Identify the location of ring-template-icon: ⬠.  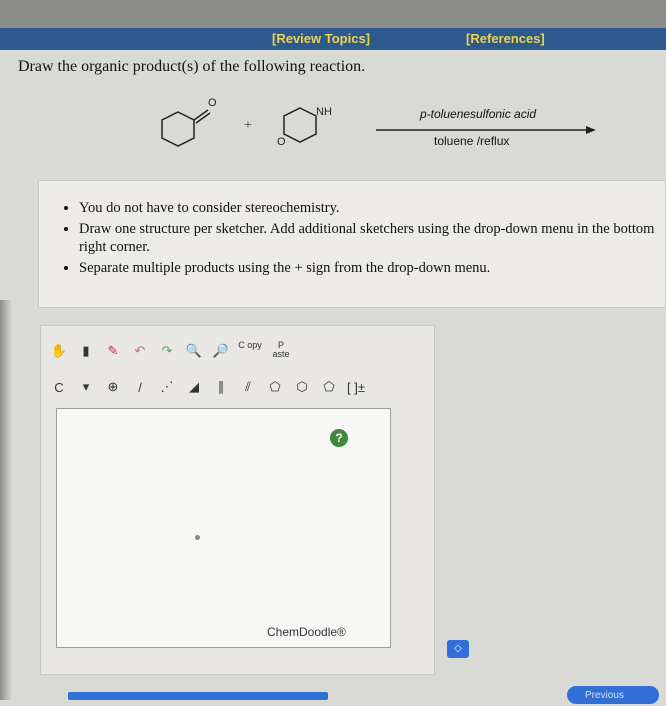
(329, 387).